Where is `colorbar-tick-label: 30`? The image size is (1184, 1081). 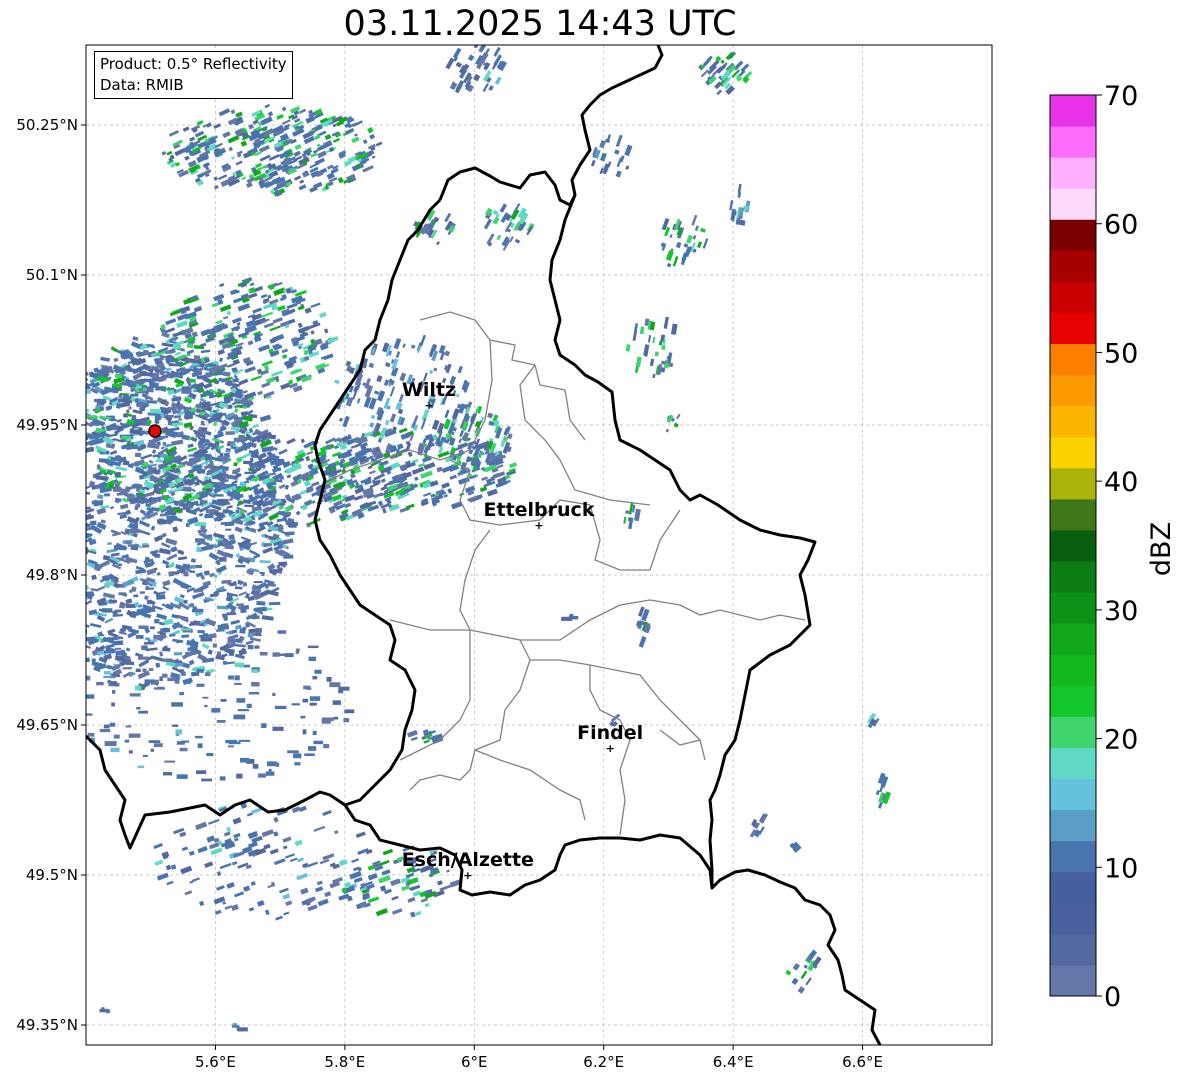
colorbar-tick-label: 30 is located at coordinates (1121, 611).